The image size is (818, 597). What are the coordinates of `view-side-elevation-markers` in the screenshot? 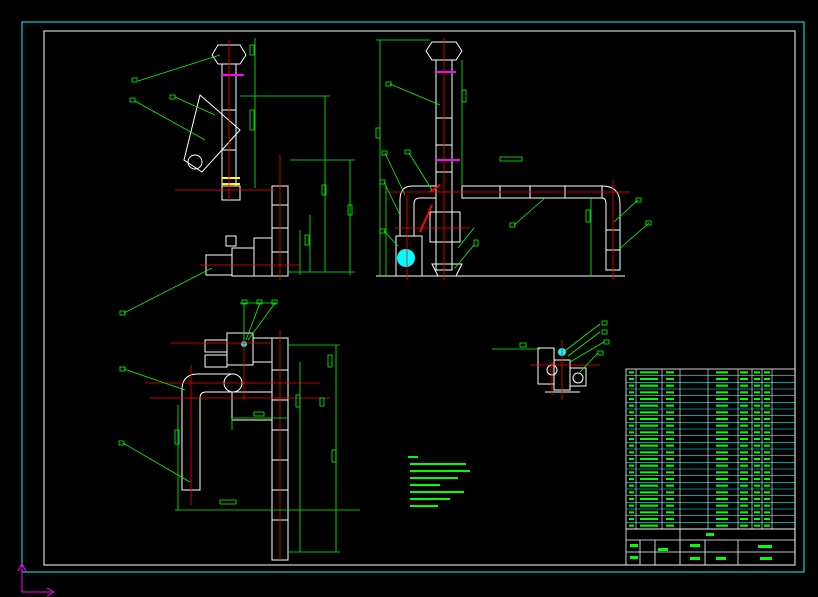 It's located at (233, 129).